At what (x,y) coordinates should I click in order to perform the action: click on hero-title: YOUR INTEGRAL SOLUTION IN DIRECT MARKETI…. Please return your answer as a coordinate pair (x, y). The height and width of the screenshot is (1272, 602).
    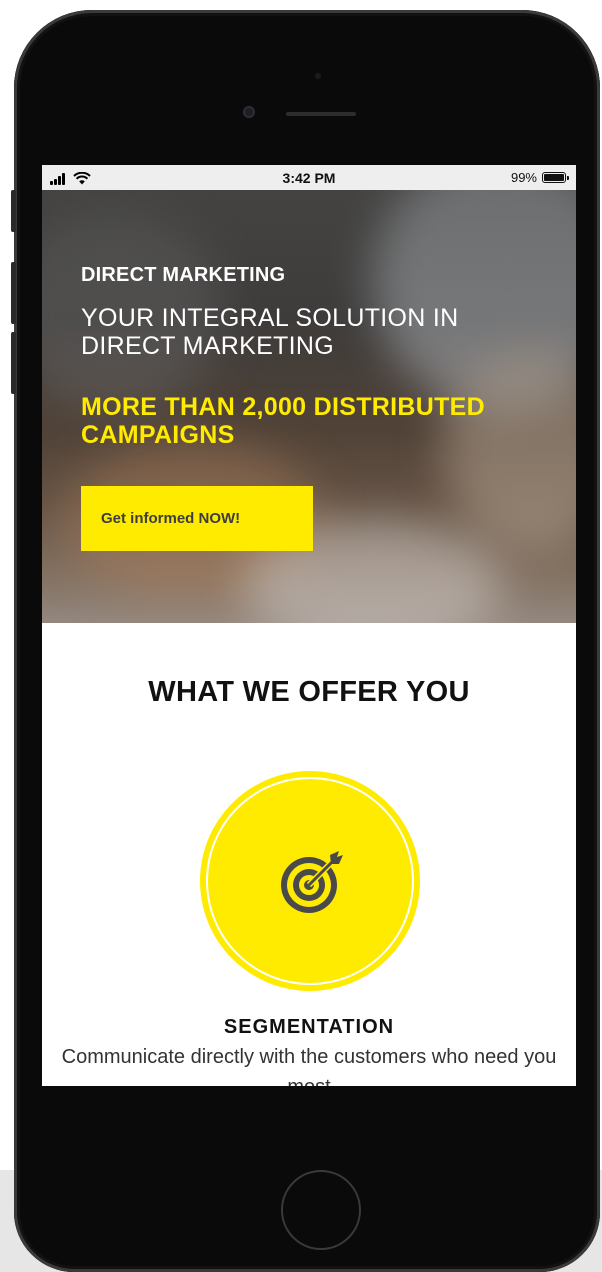
    Looking at the image, I should click on (270, 332).